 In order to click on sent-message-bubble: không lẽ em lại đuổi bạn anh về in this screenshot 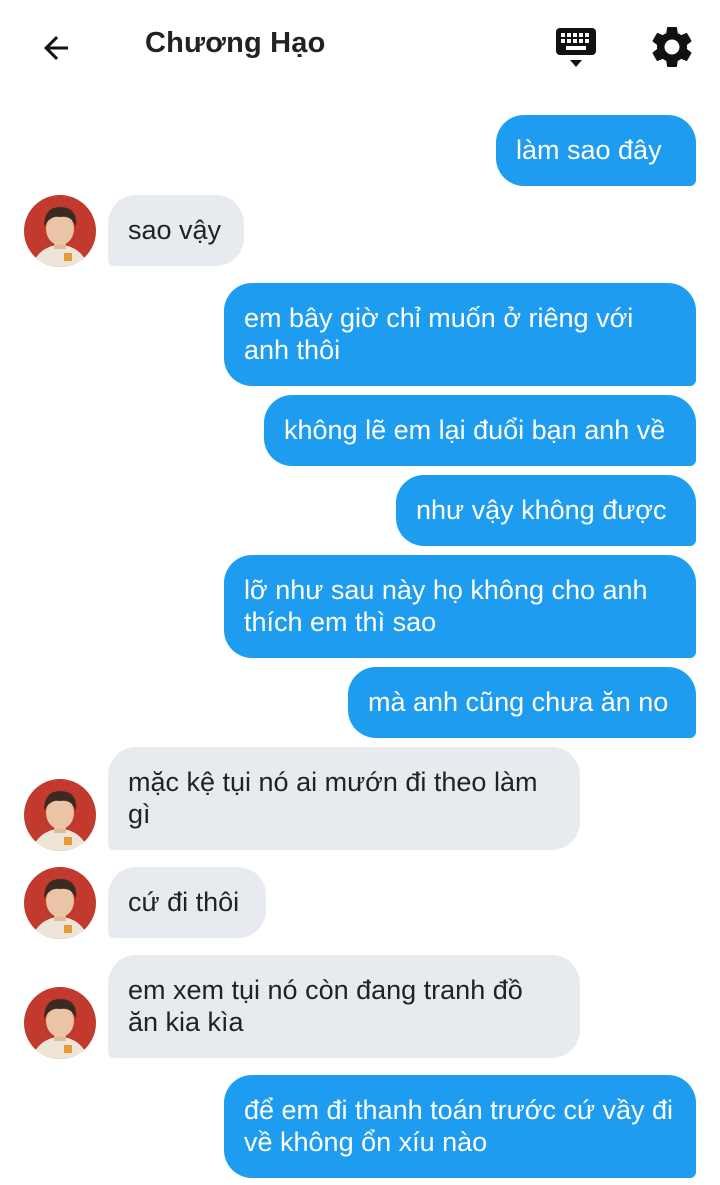, I will do `click(480, 430)`.